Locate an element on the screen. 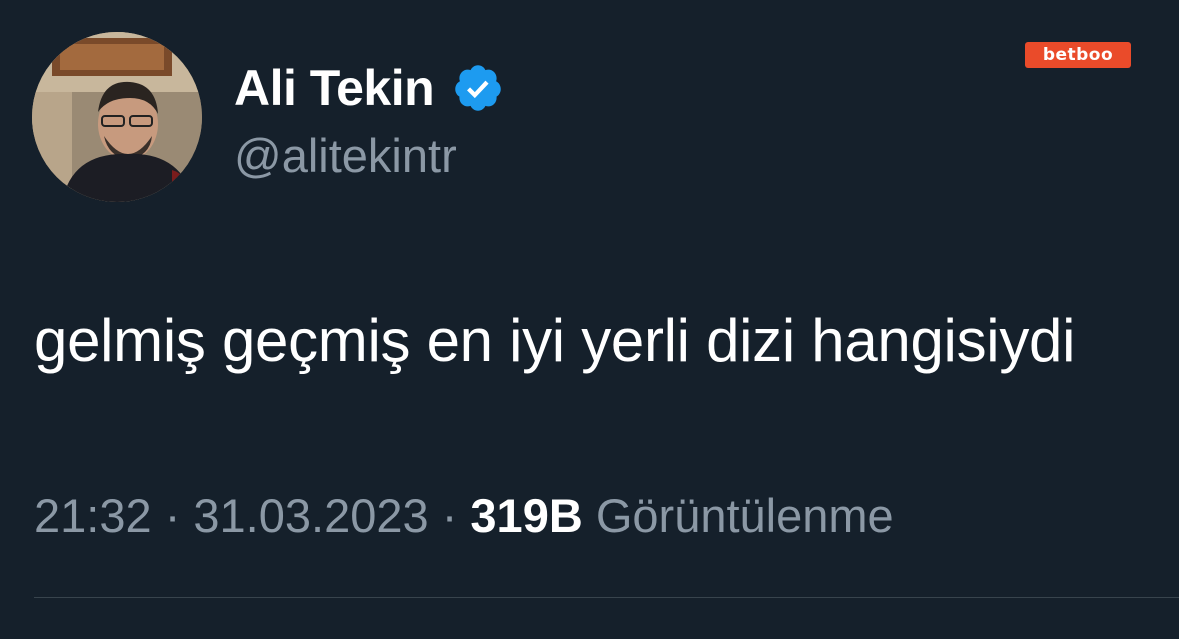 The image size is (1179, 639). verified-badge-icon is located at coordinates (478, 88).